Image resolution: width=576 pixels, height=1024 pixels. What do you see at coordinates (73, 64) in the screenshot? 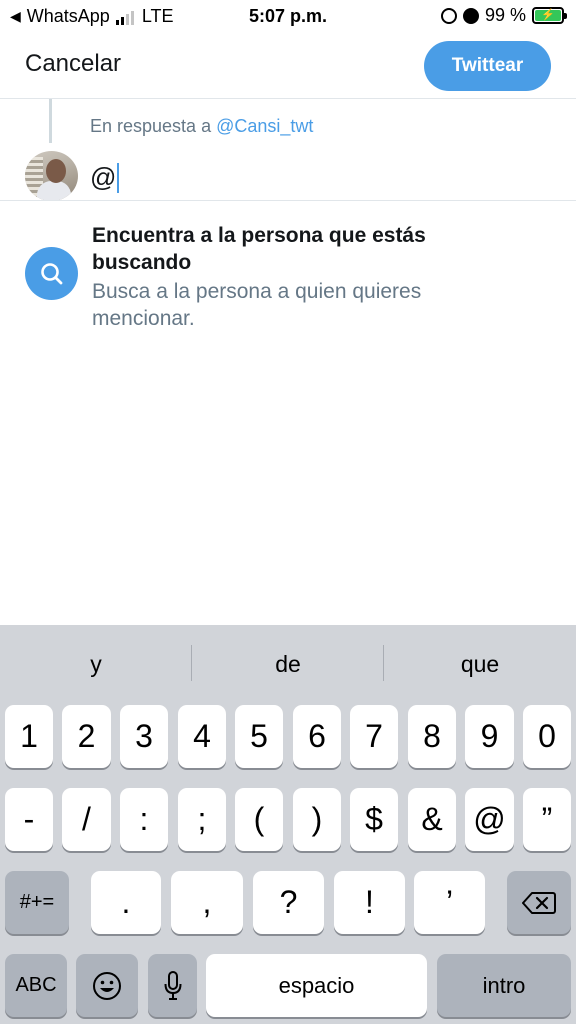
I see `cancel-button: Cancelar` at bounding box center [73, 64].